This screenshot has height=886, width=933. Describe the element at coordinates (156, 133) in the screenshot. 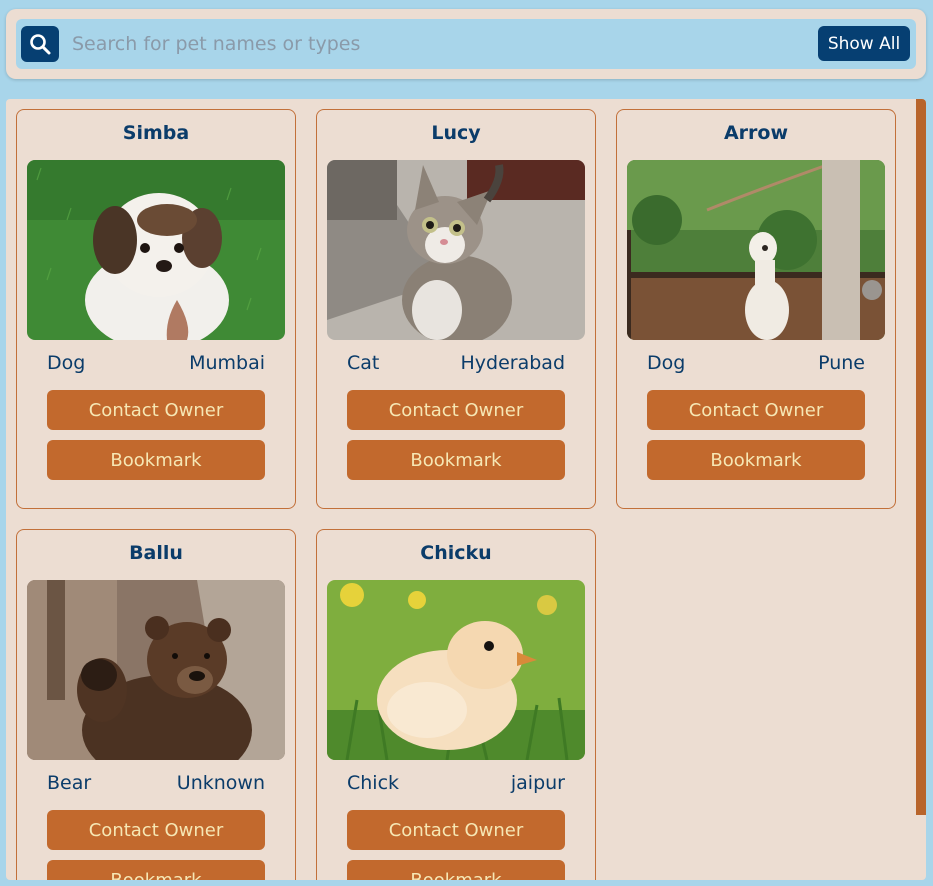

I see `pet-name: Simba` at that location.